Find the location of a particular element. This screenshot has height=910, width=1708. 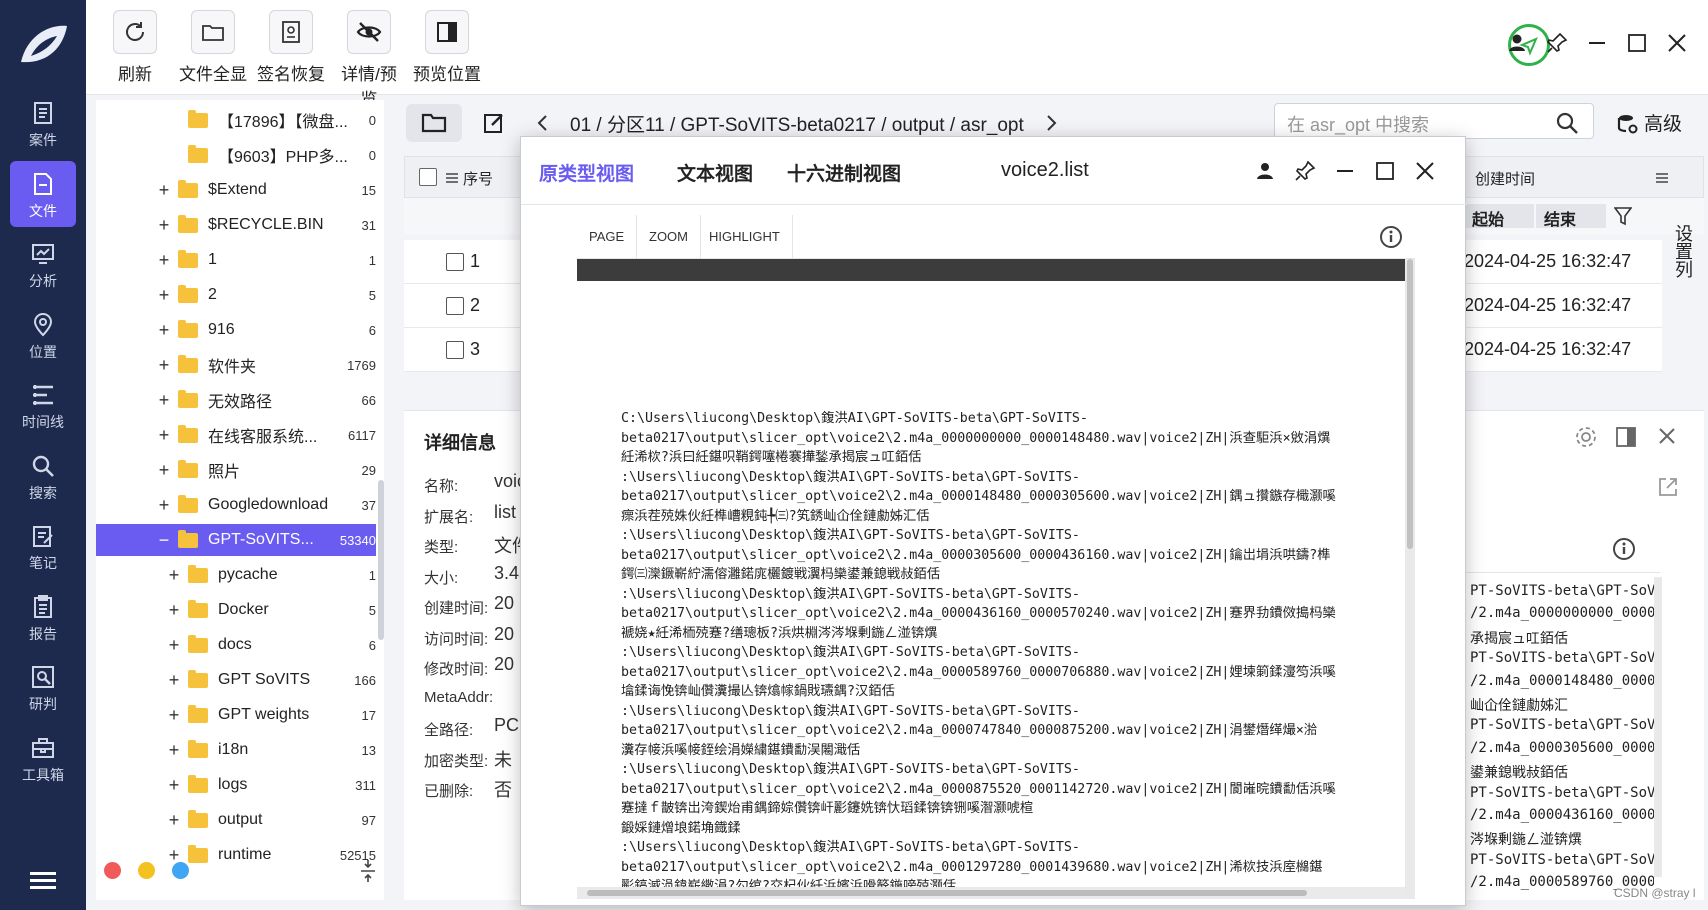

chevron-right-icon is located at coordinates (1051, 123).